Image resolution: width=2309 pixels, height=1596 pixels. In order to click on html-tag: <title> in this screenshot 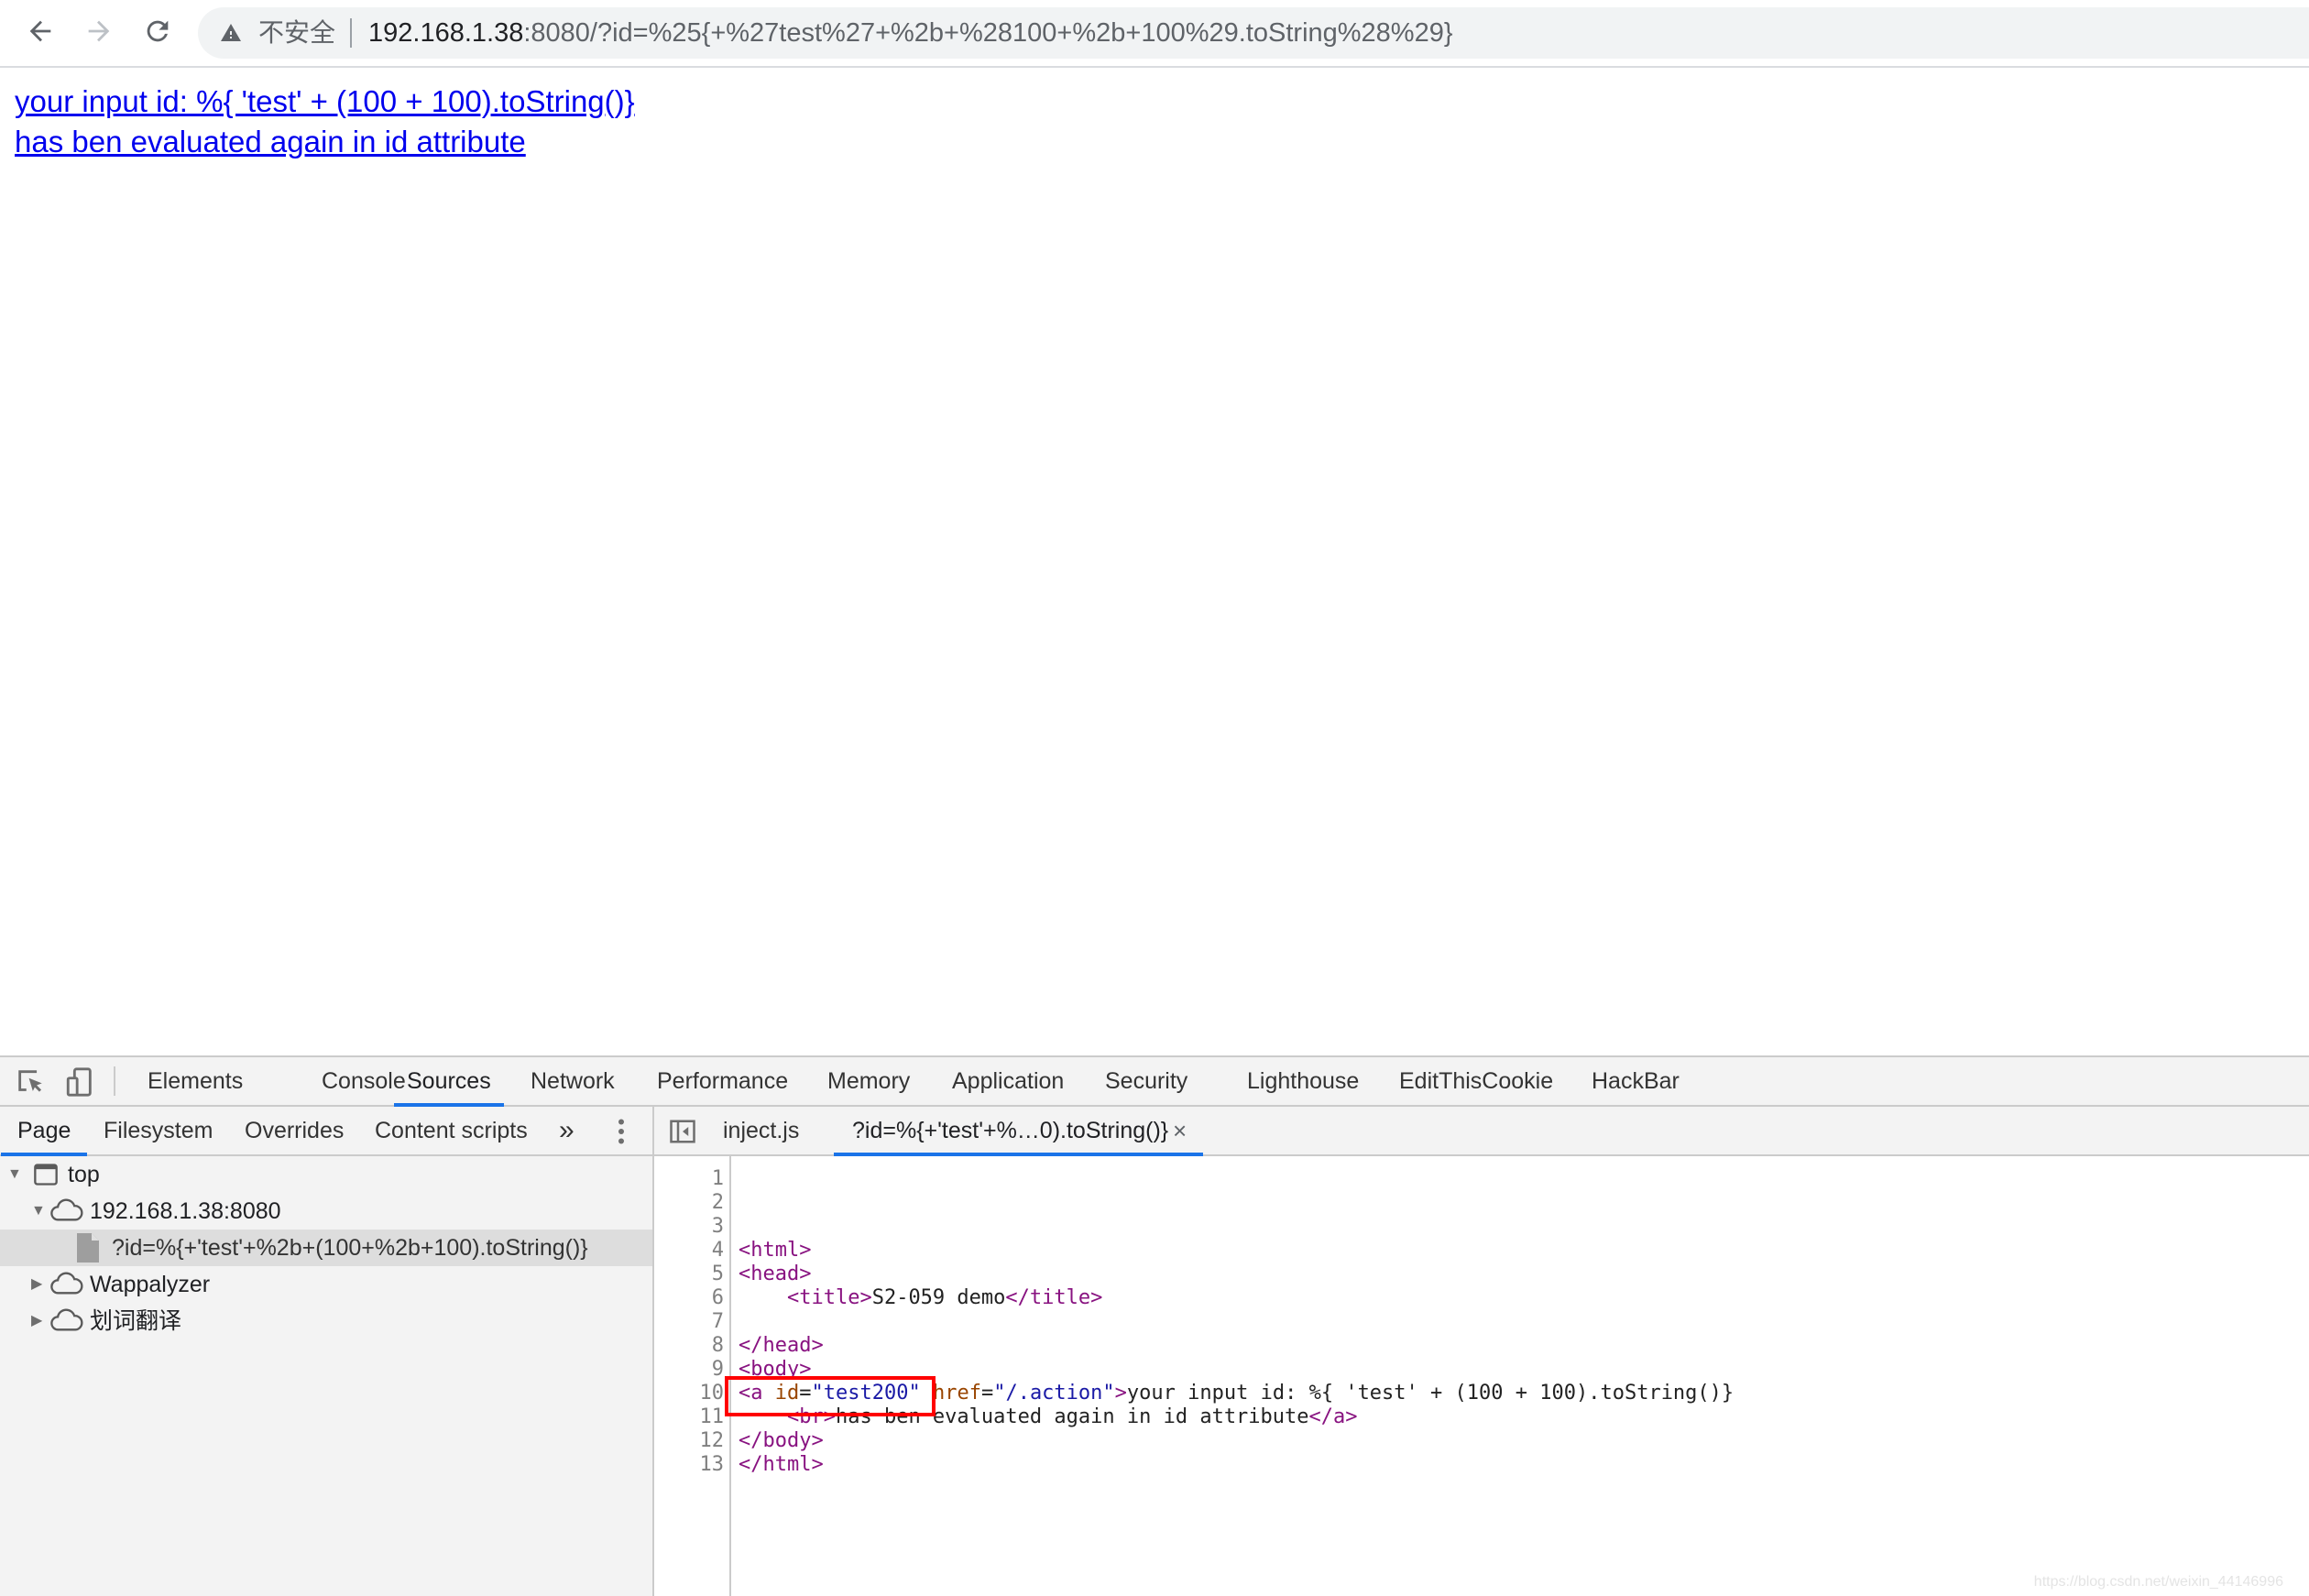, I will do `click(829, 1297)`.